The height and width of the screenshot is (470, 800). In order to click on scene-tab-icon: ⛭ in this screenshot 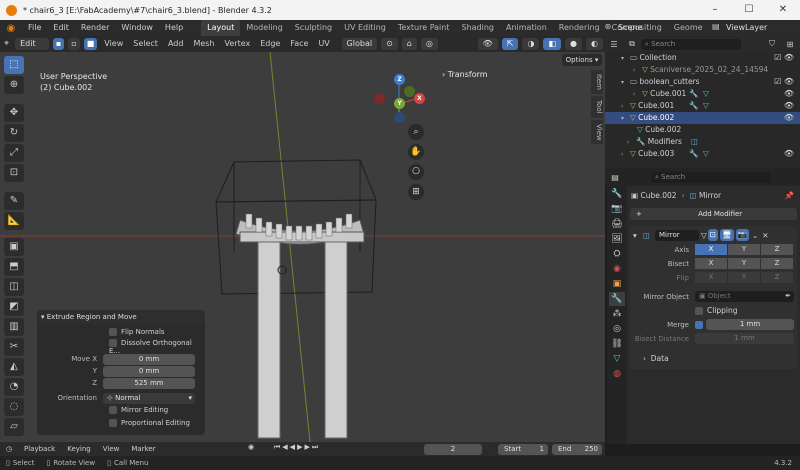, I will do `click(617, 254)`.